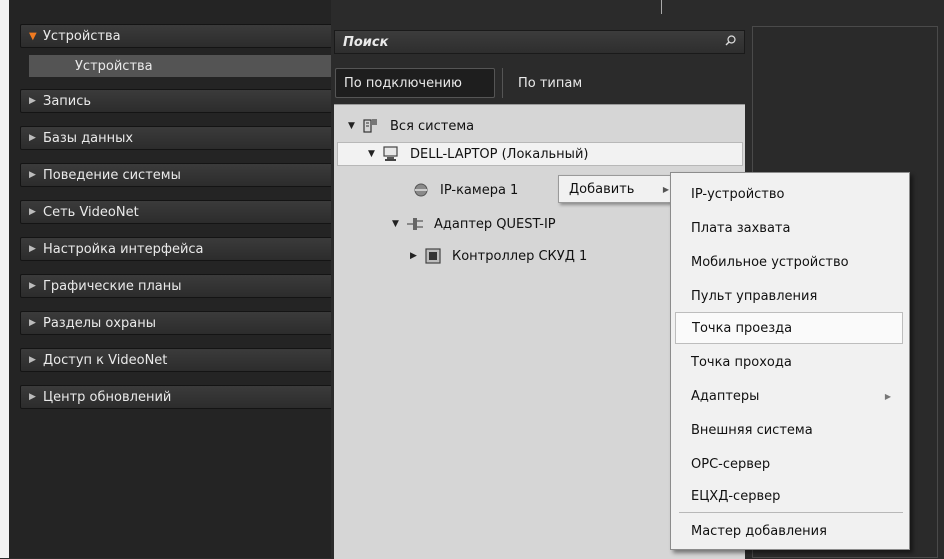  Describe the element at coordinates (498, 126) in the screenshot. I see `tree-node-whole-system: ▼ Вся система` at that location.